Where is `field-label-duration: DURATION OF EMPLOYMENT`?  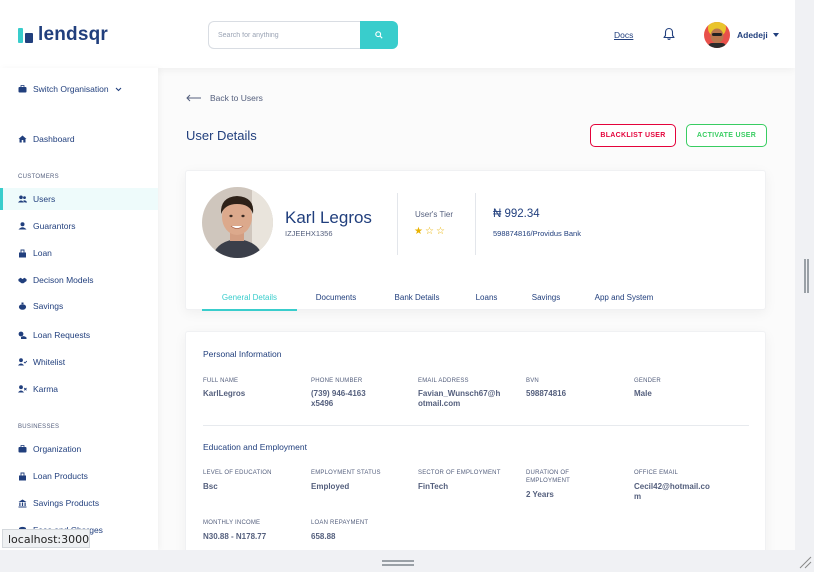 field-label-duration: DURATION OF EMPLOYMENT is located at coordinates (548, 477).